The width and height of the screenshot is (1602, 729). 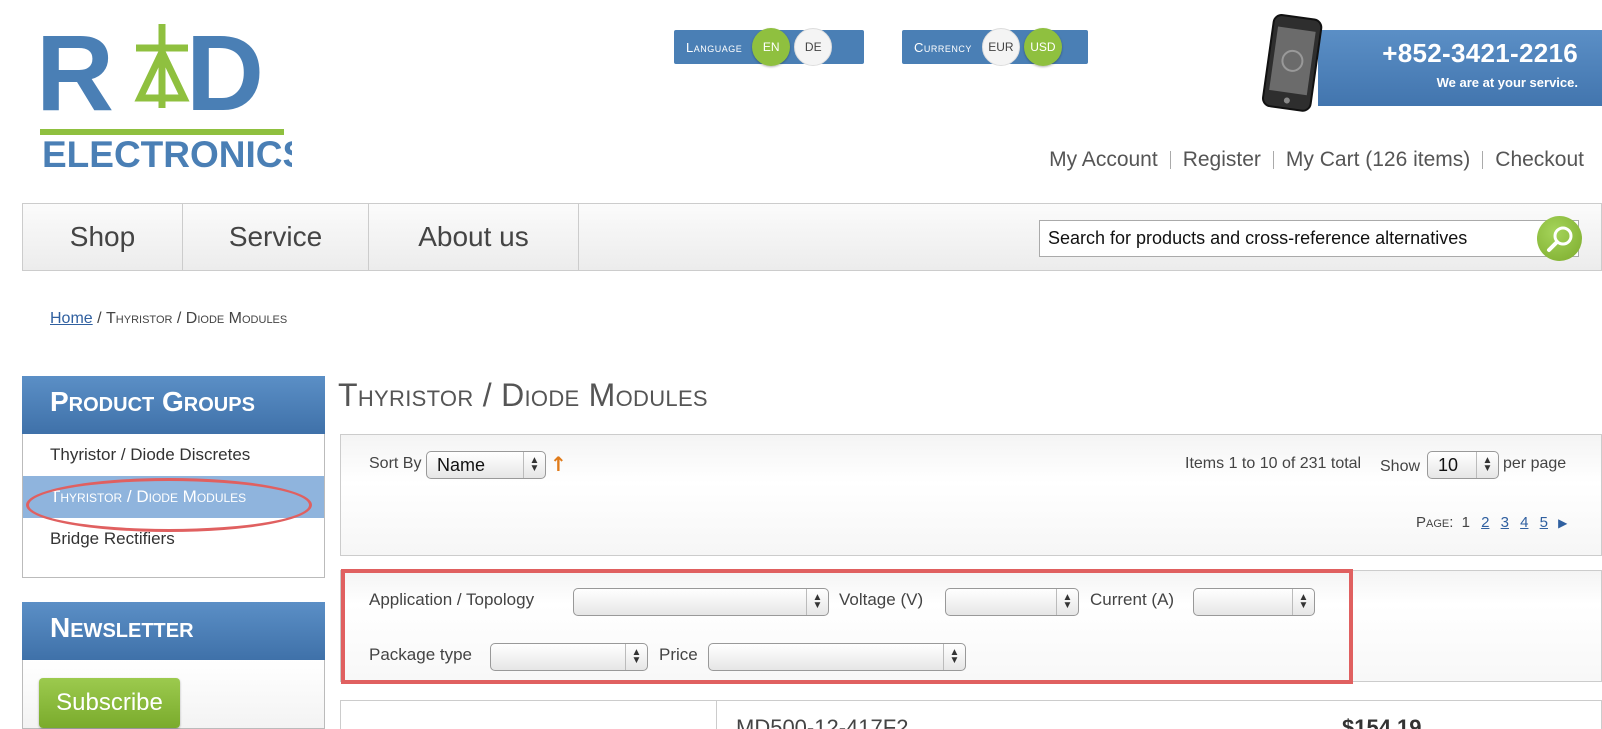 What do you see at coordinates (1539, 160) in the screenshot?
I see `checkout-link: Checkout` at bounding box center [1539, 160].